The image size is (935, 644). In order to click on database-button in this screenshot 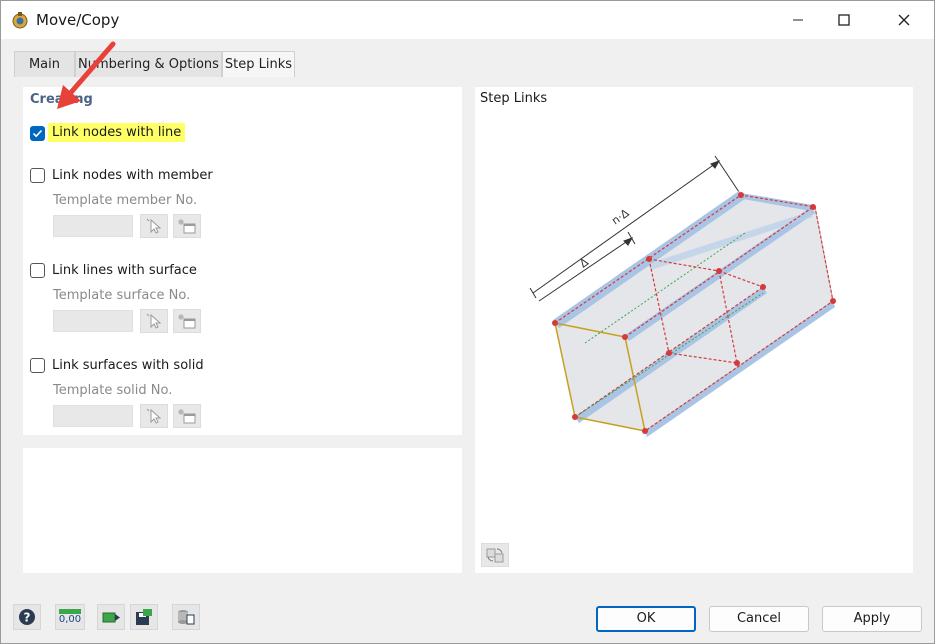, I will do `click(186, 617)`.